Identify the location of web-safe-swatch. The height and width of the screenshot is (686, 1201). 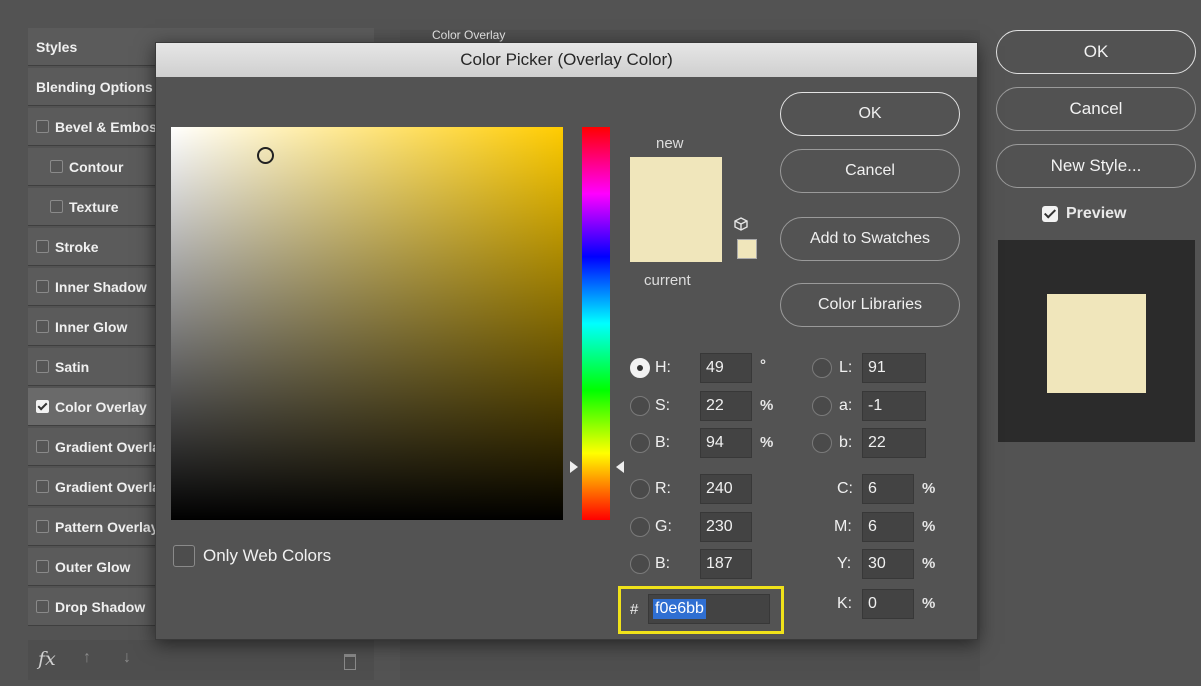
(747, 249).